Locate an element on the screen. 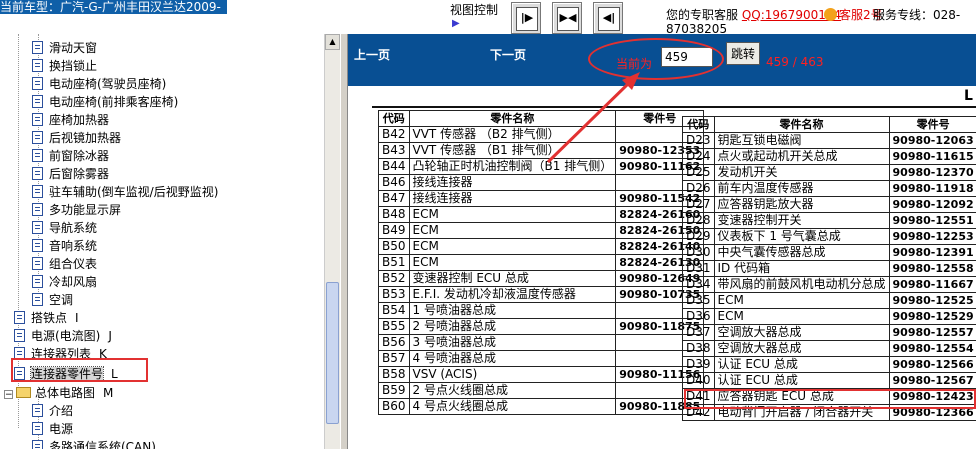  cell-code: B54 is located at coordinates (394, 310).